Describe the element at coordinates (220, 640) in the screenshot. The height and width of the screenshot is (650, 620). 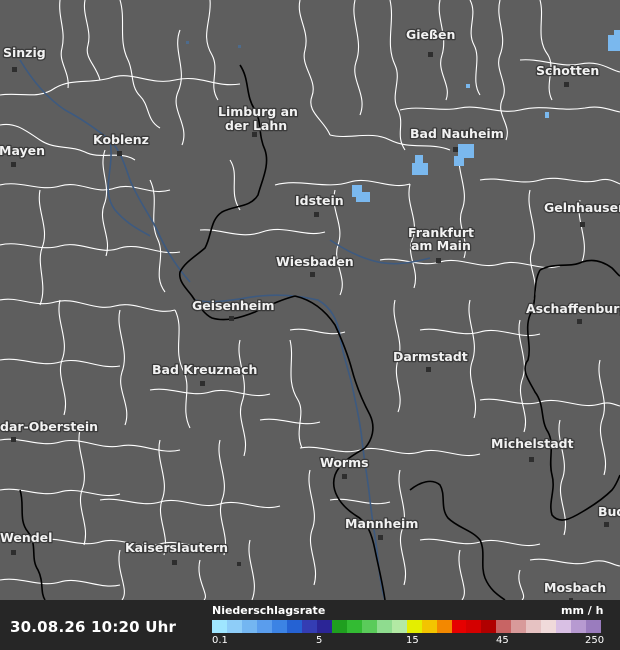
I see `legend-tick-0.1: 0.1` at that location.